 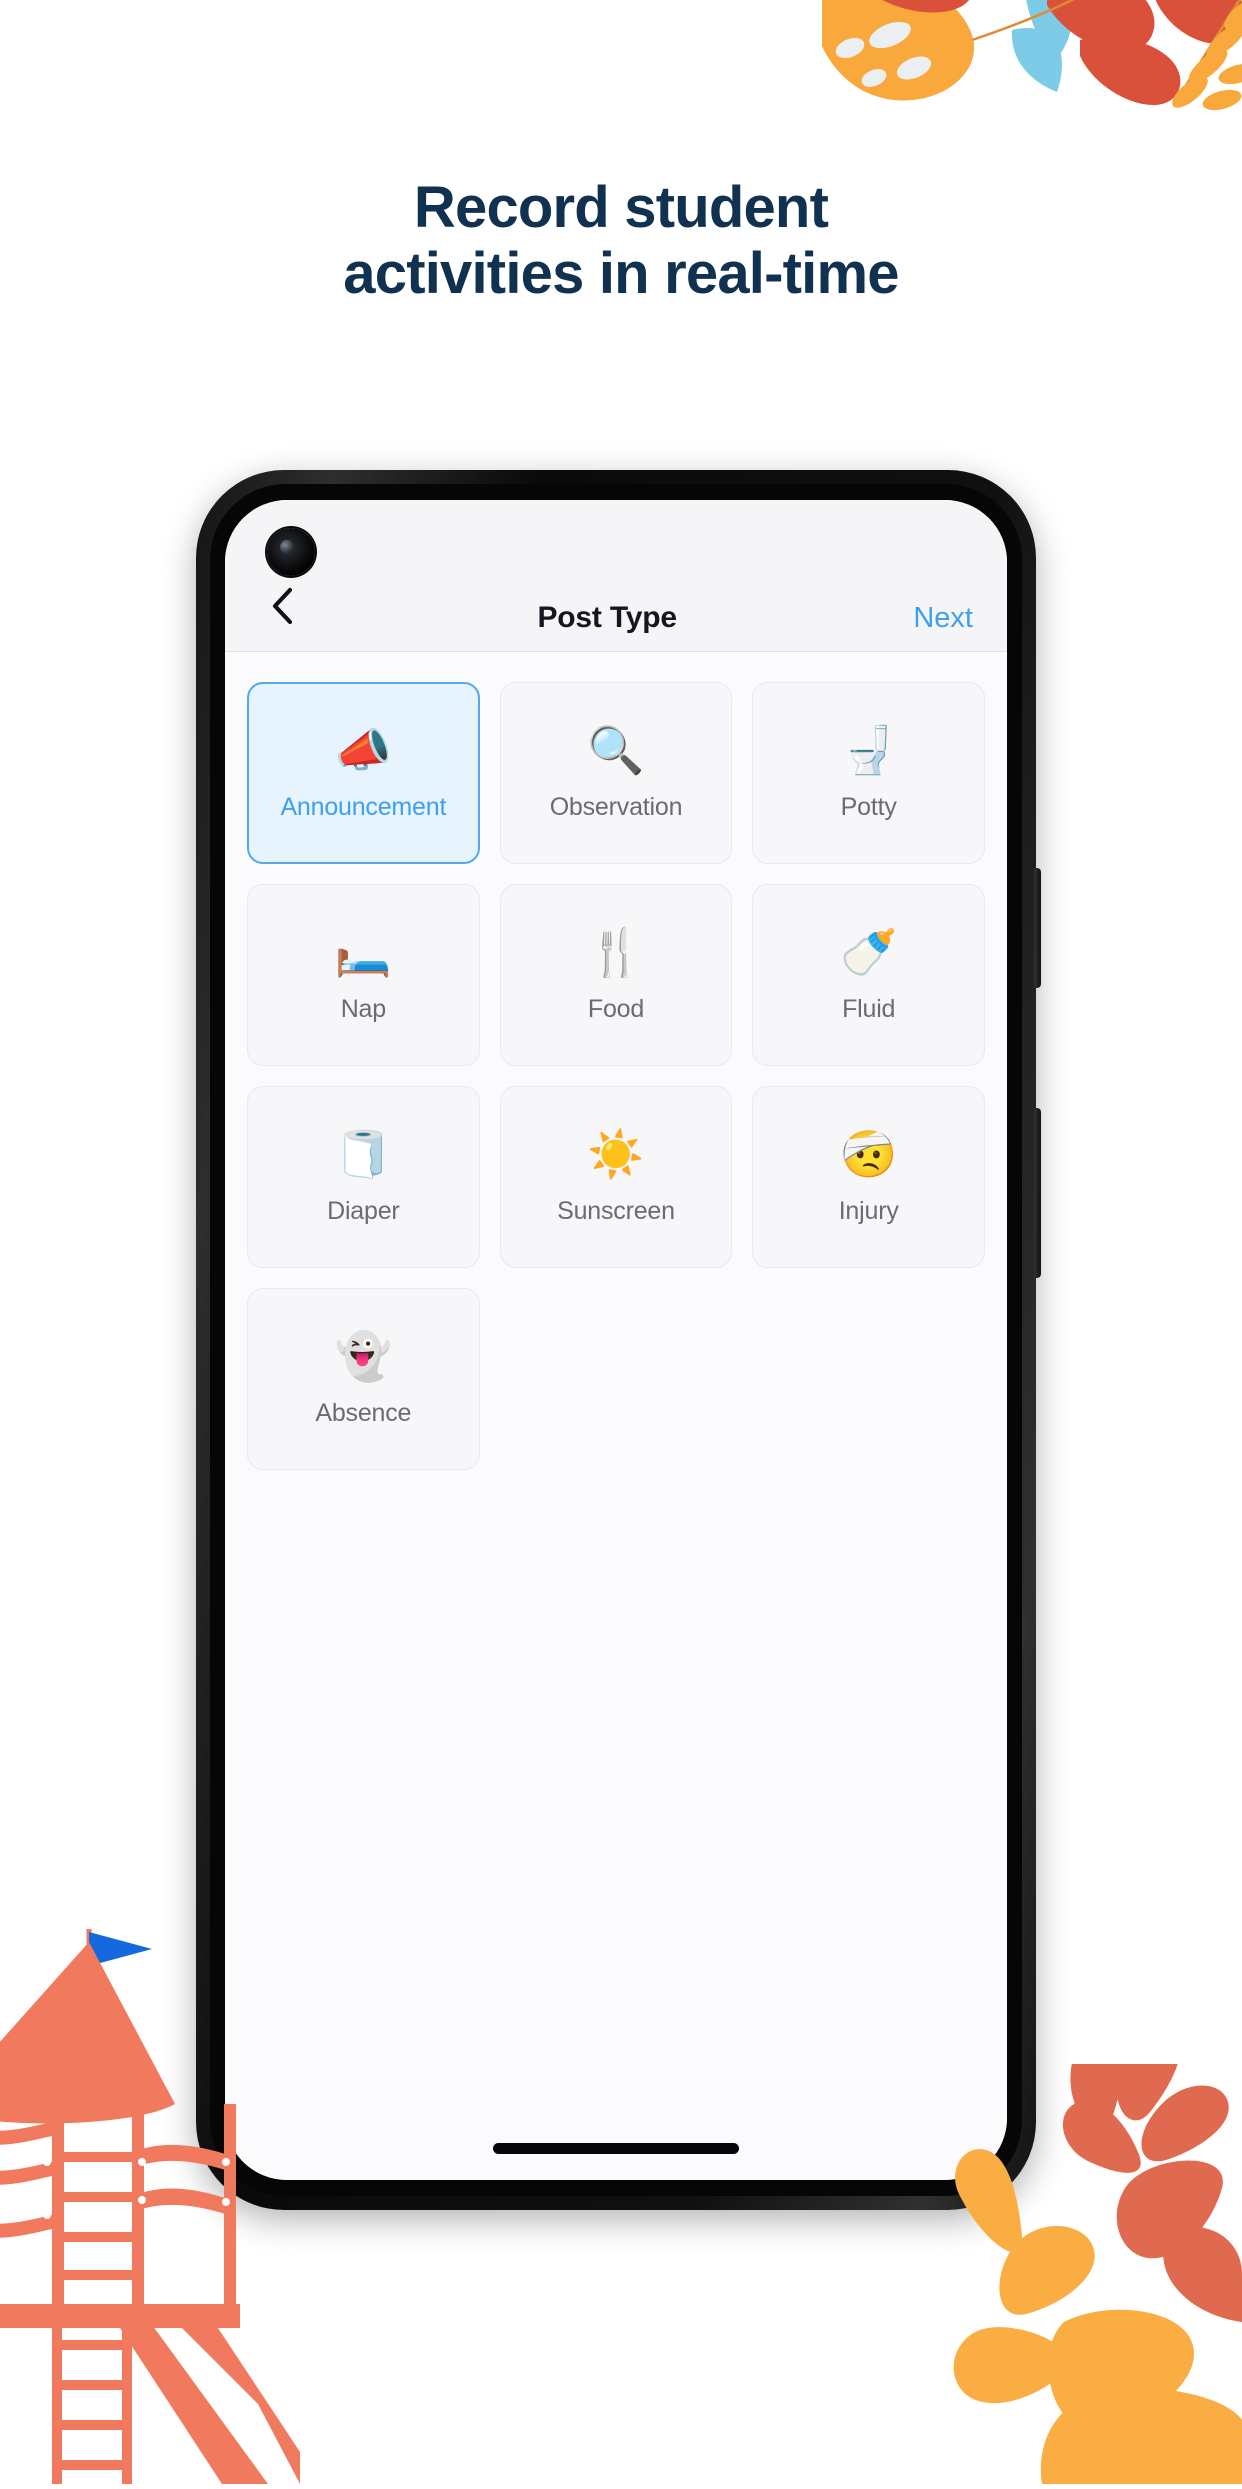 What do you see at coordinates (607, 617) in the screenshot?
I see `screen-title: Post Type` at bounding box center [607, 617].